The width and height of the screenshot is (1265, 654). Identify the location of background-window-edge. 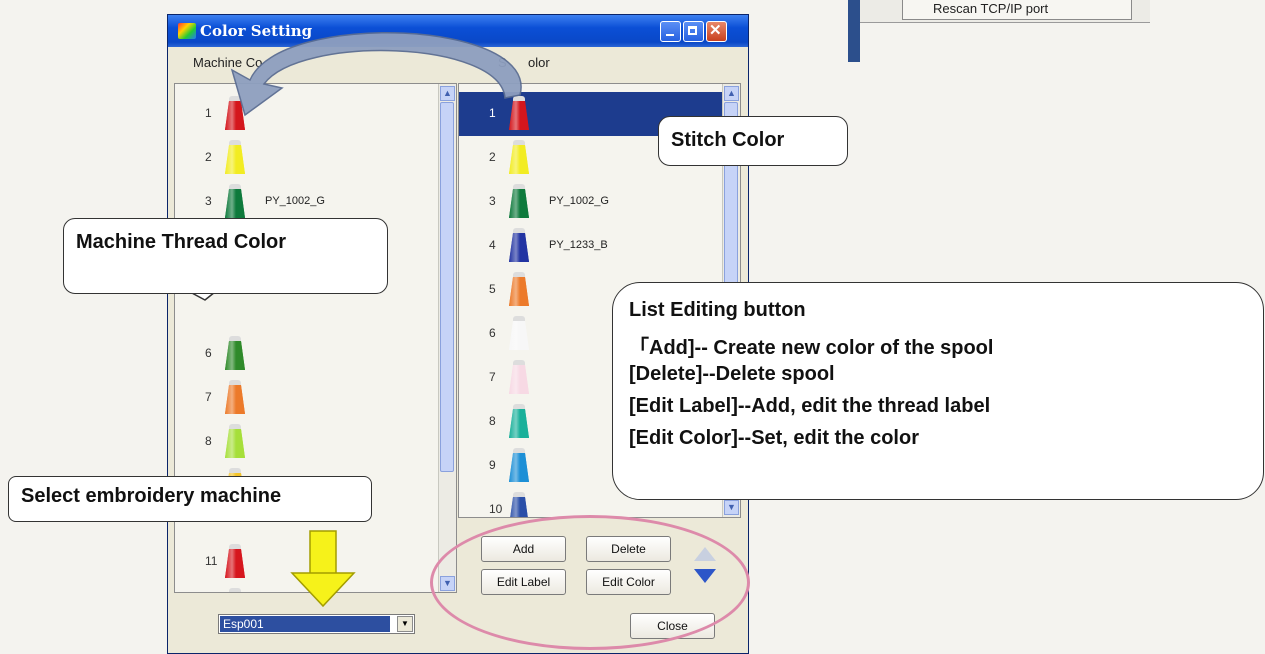
(854, 31).